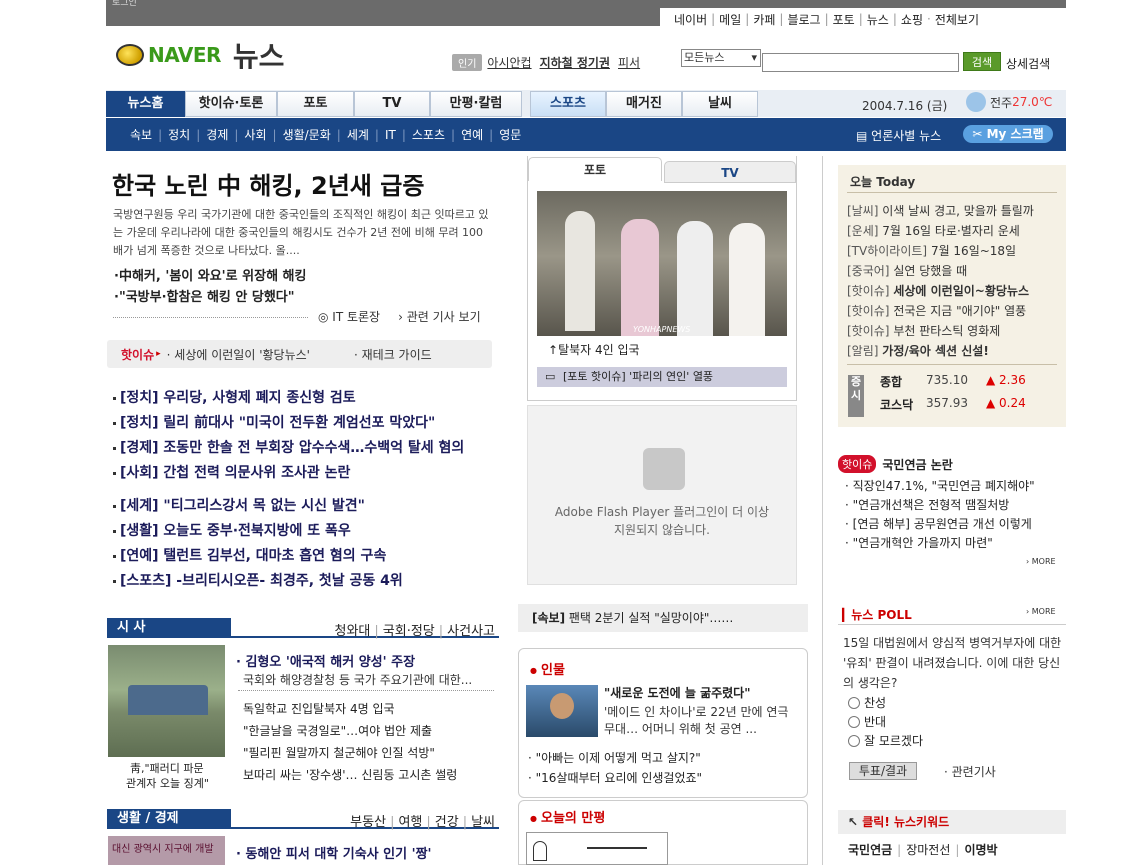  Describe the element at coordinates (730, 172) in the screenshot. I see `tab-tv: TV` at that location.